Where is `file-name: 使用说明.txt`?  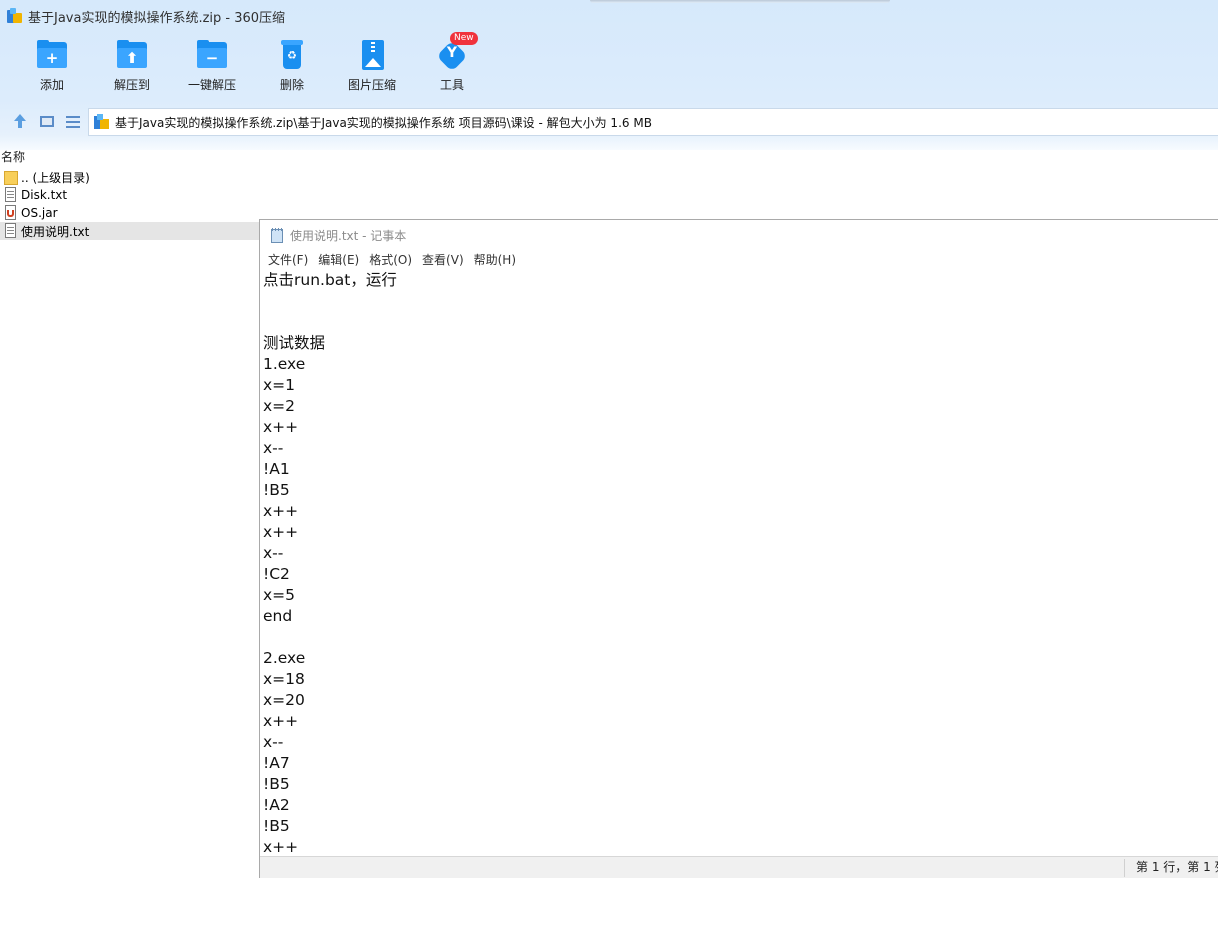 file-name: 使用说明.txt is located at coordinates (55, 231).